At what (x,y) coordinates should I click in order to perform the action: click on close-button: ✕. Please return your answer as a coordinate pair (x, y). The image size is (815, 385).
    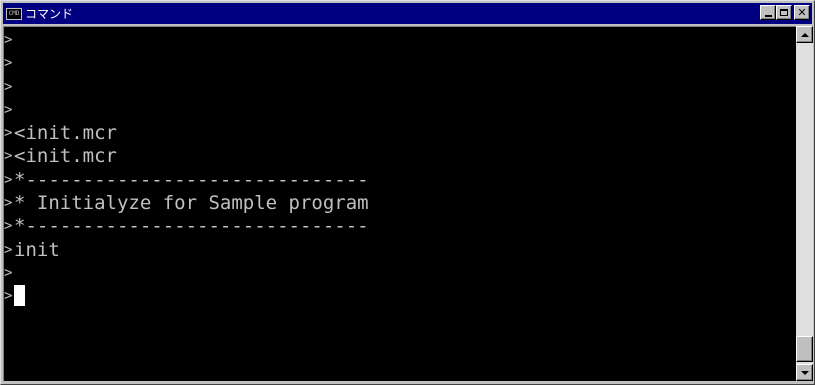
    Looking at the image, I should click on (802, 12).